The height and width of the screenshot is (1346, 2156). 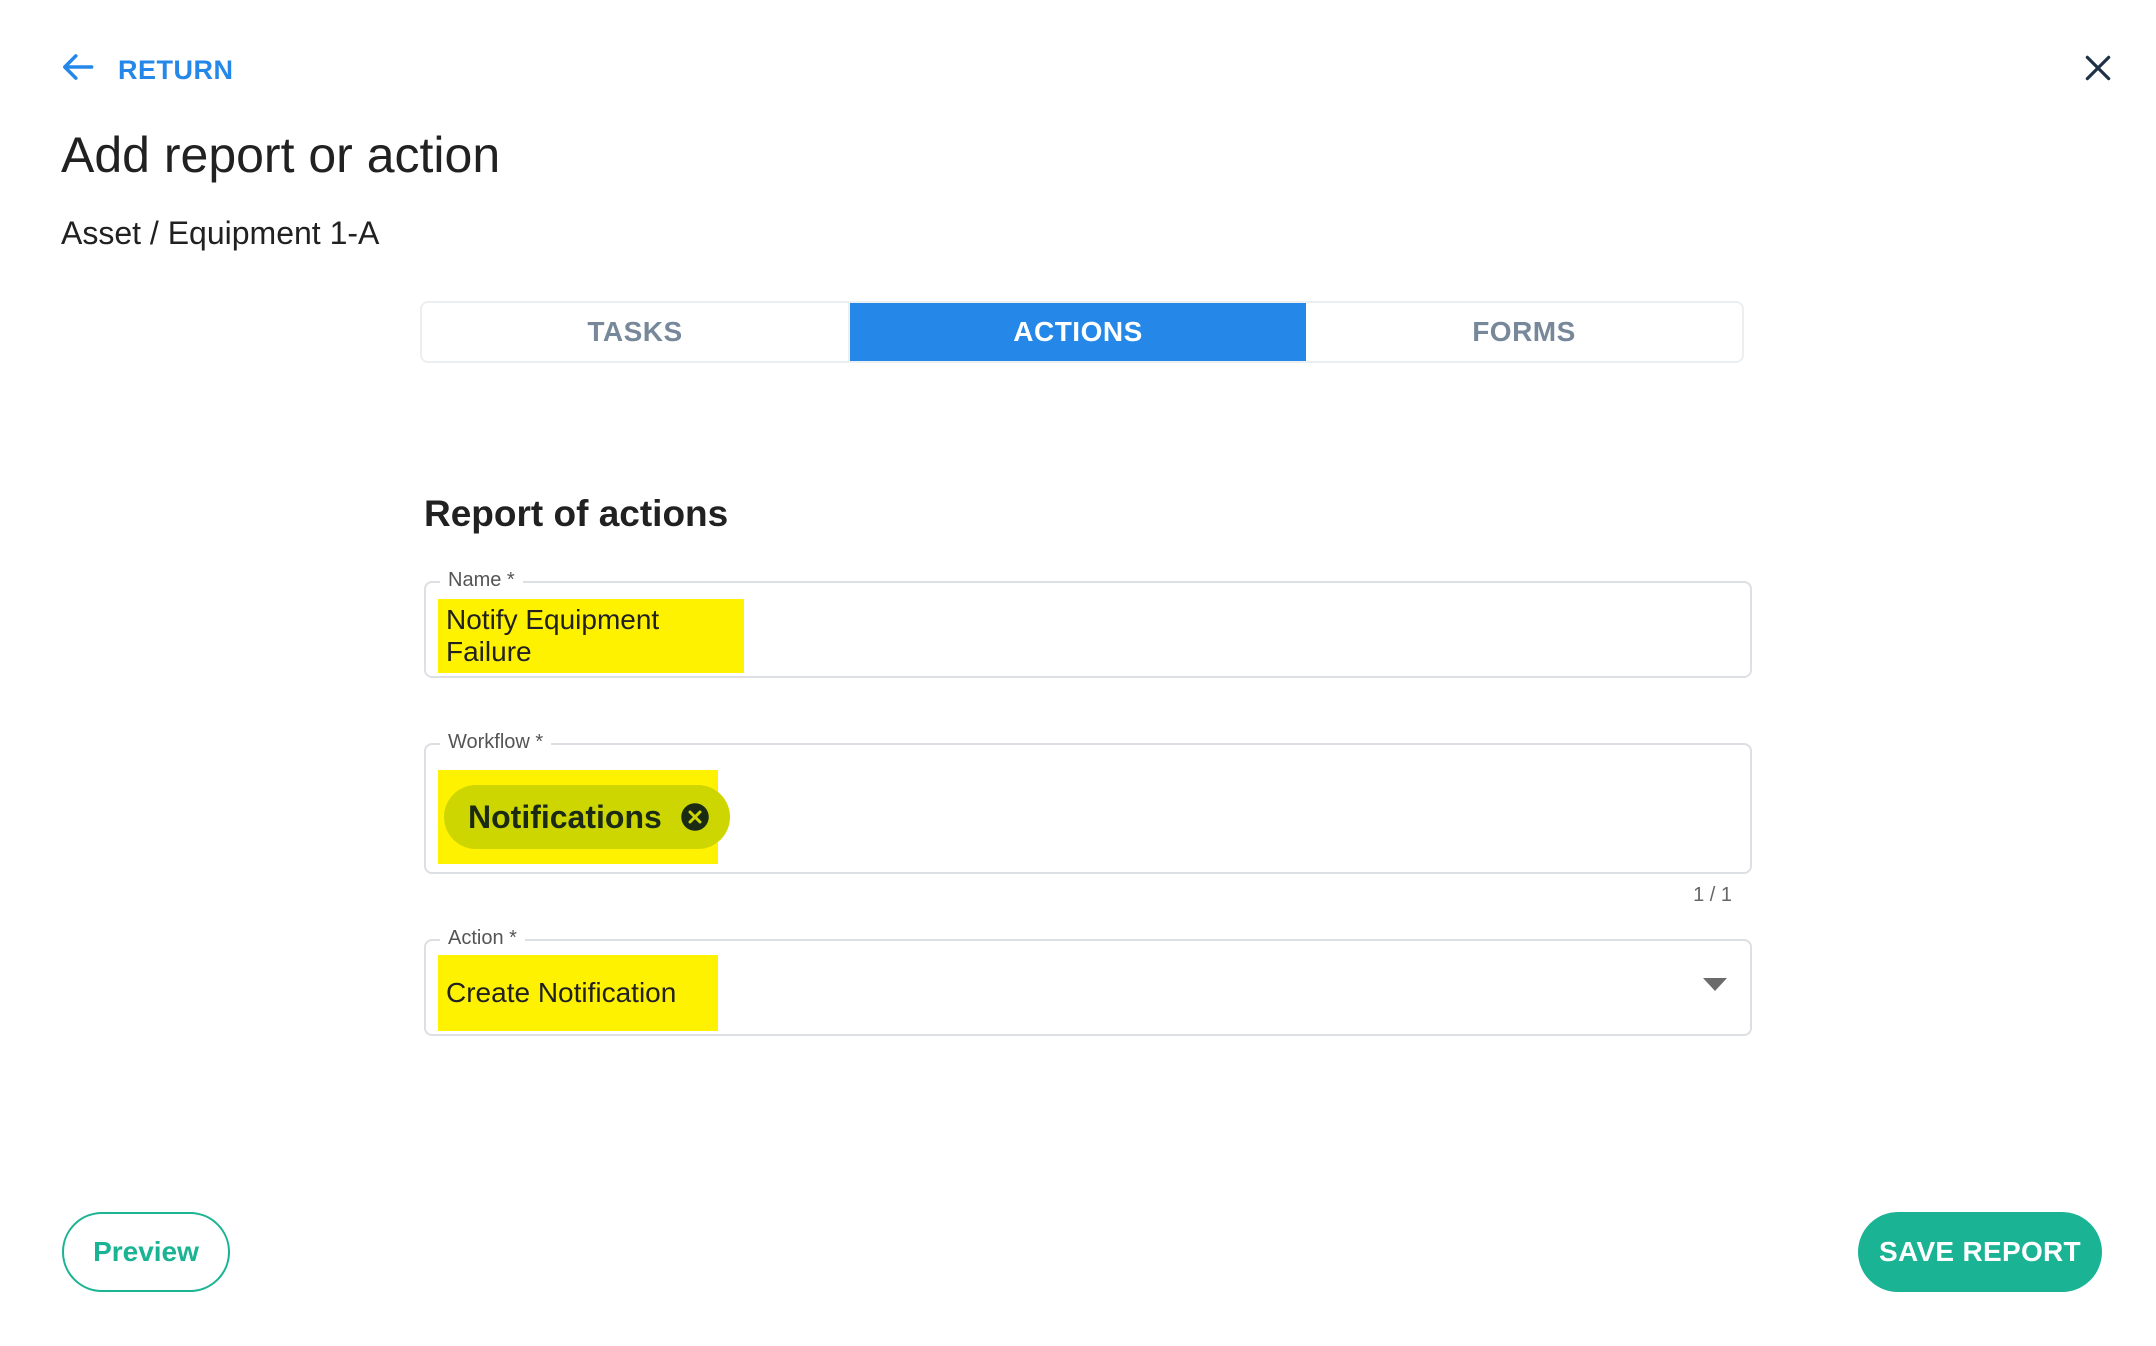 I want to click on close-button, so click(x=2098, y=70).